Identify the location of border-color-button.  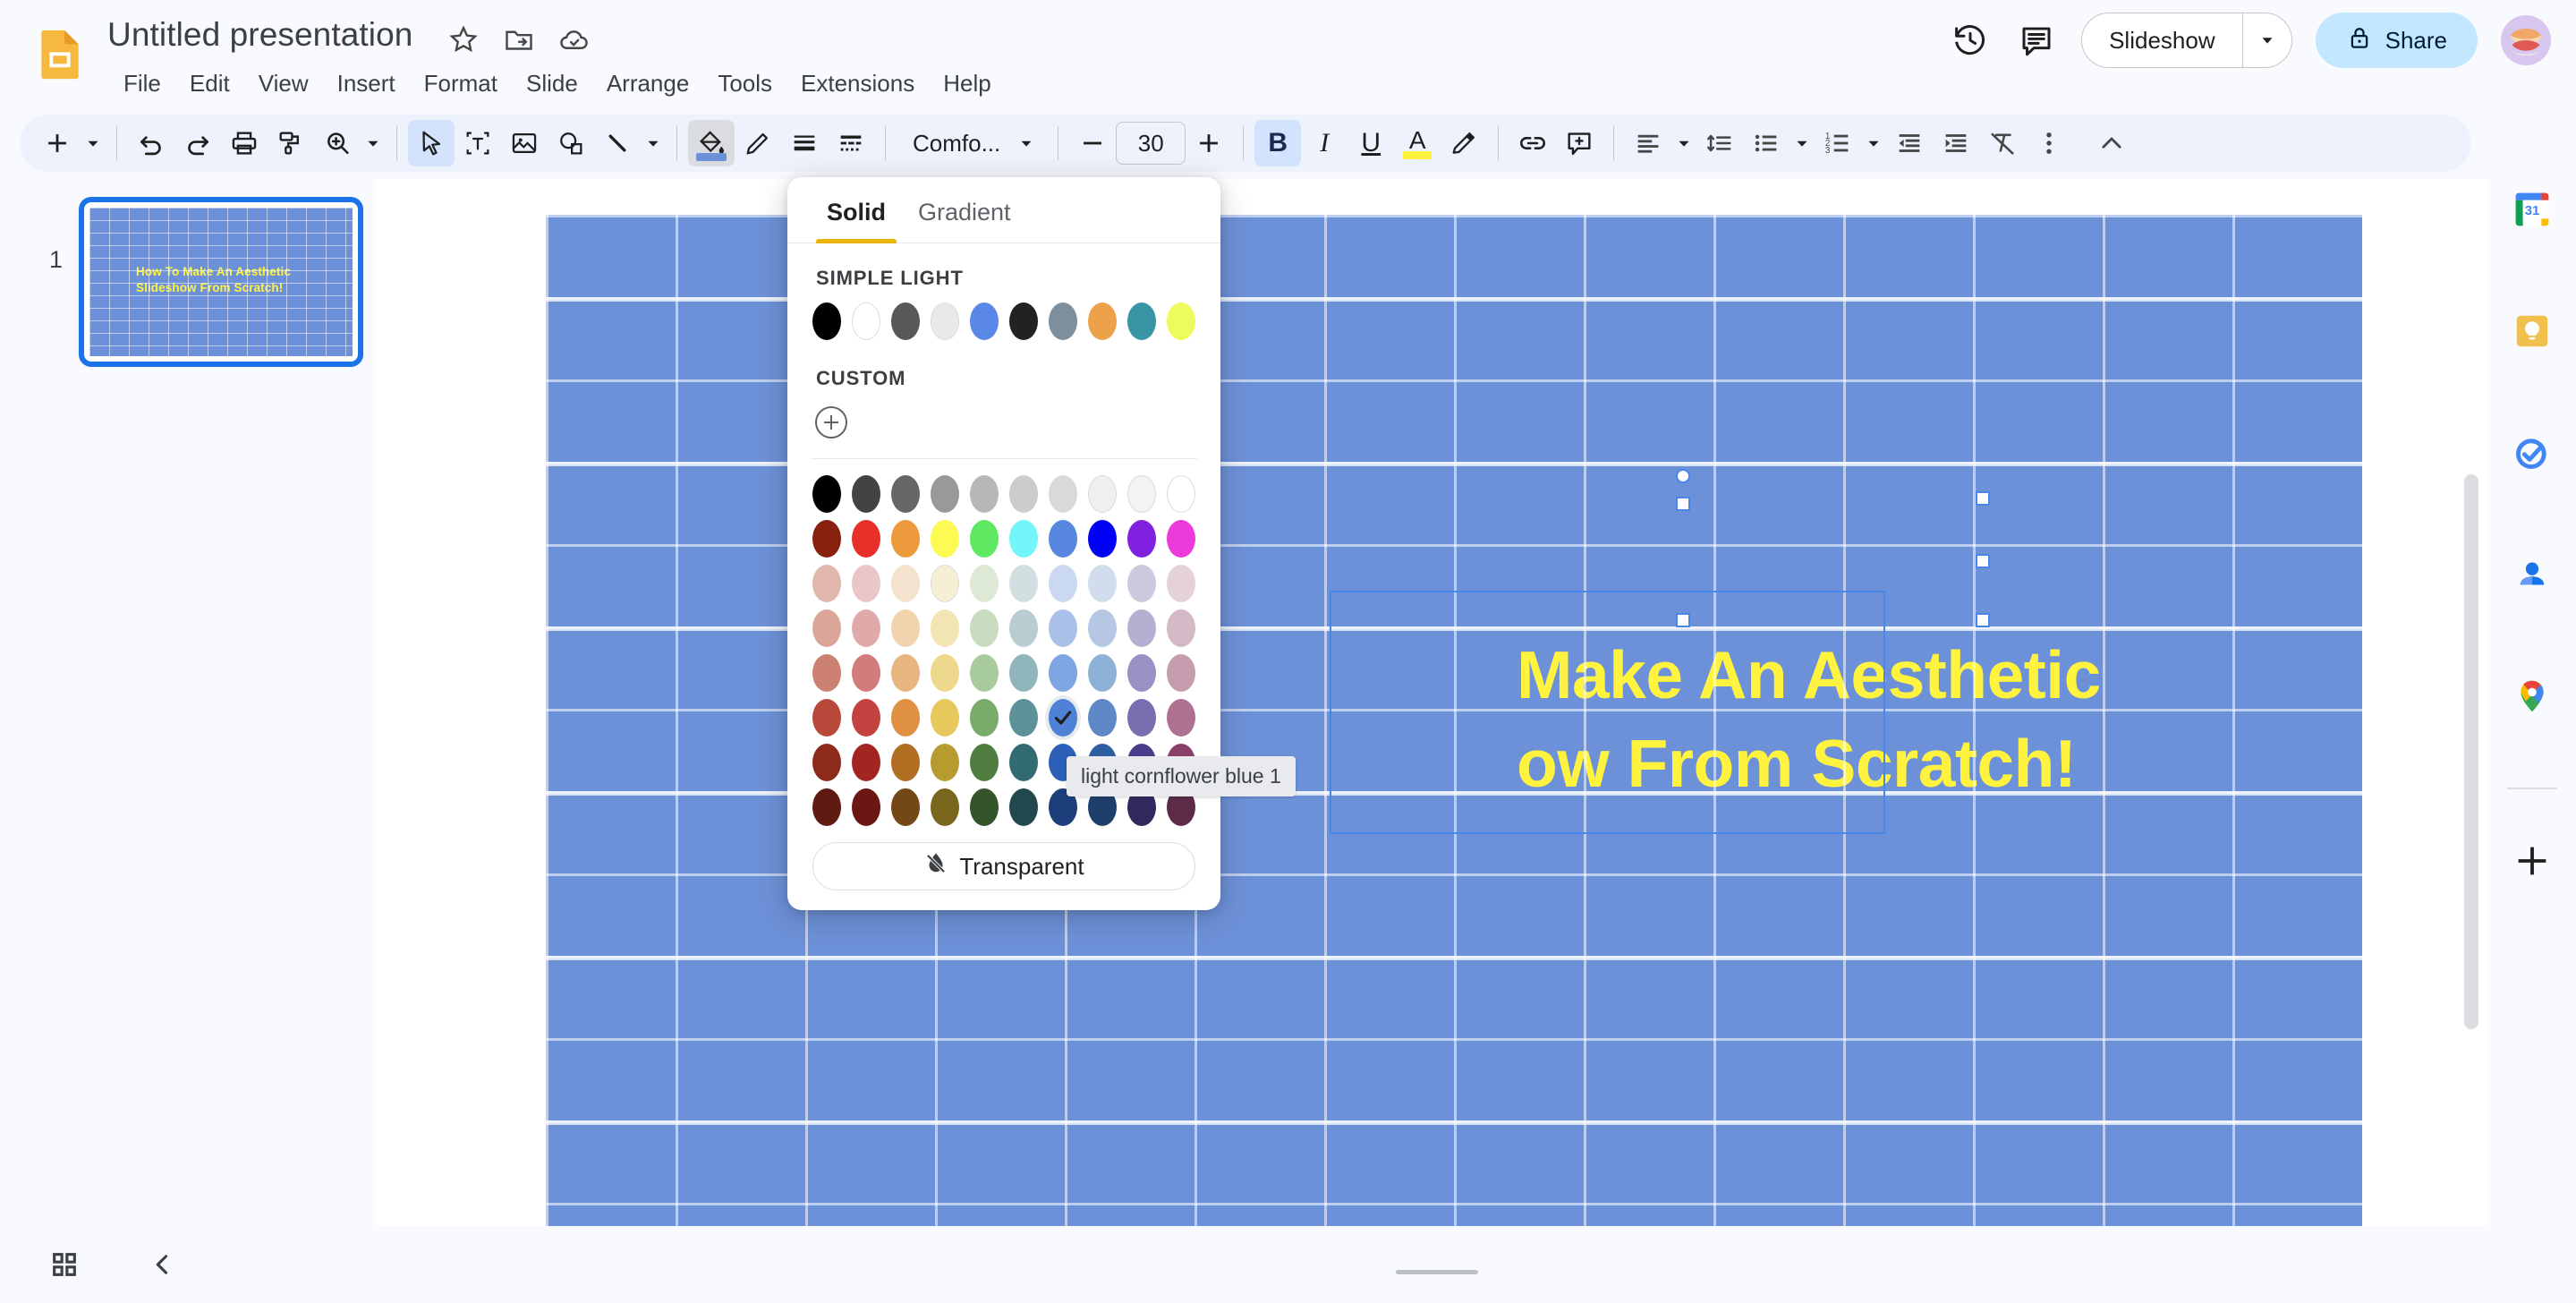
(758, 143).